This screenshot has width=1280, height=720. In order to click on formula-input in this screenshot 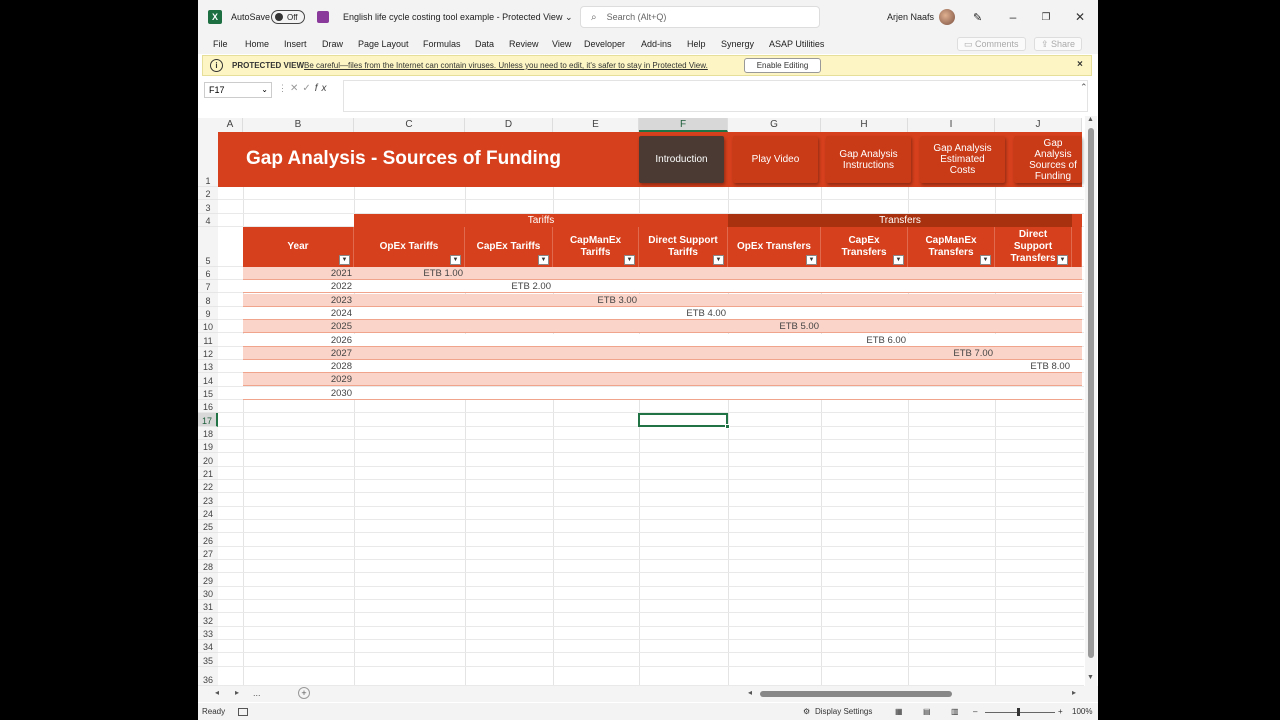, I will do `click(715, 96)`.